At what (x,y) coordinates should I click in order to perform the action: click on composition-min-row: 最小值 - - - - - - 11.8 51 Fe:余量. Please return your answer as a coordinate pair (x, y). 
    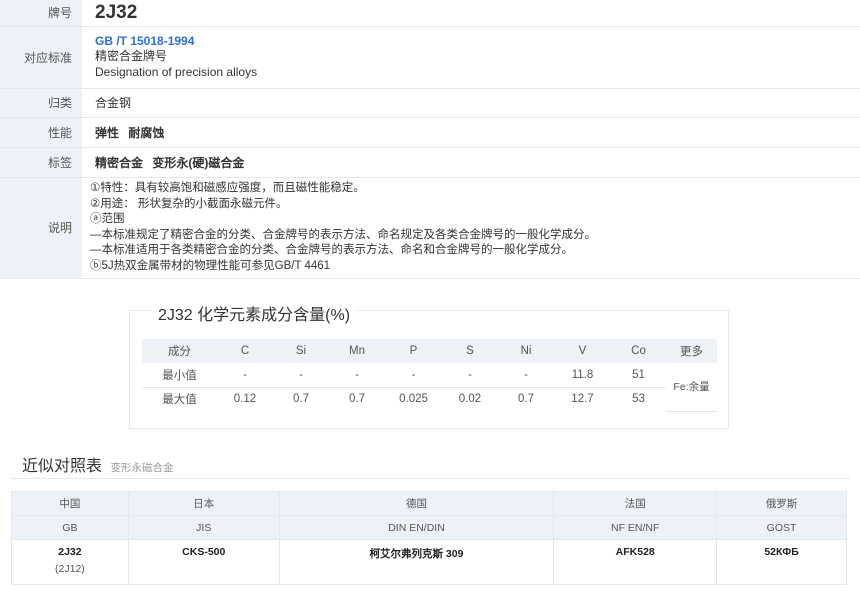
    Looking at the image, I should click on (429, 387).